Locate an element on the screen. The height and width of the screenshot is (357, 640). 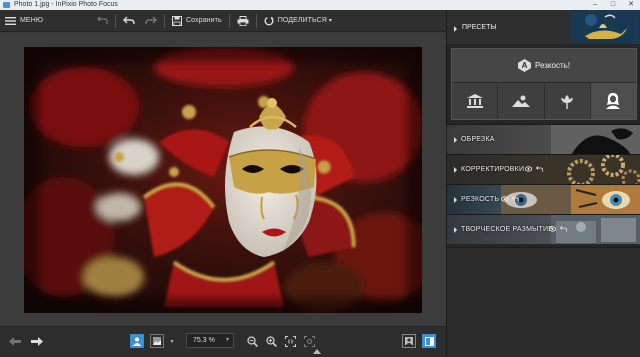
zoom-level-field: 75.3 % ▾ is located at coordinates (210, 340).